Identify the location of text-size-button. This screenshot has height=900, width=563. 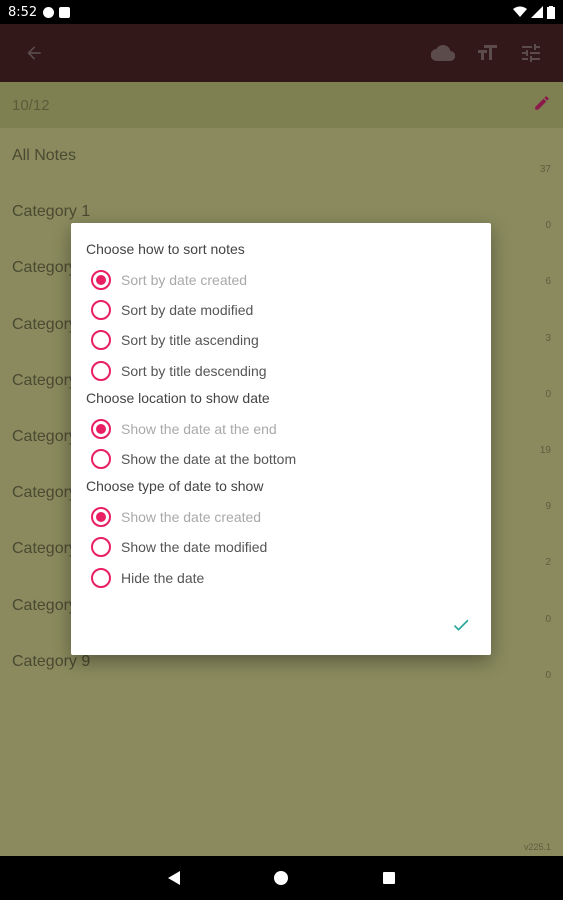
(487, 53).